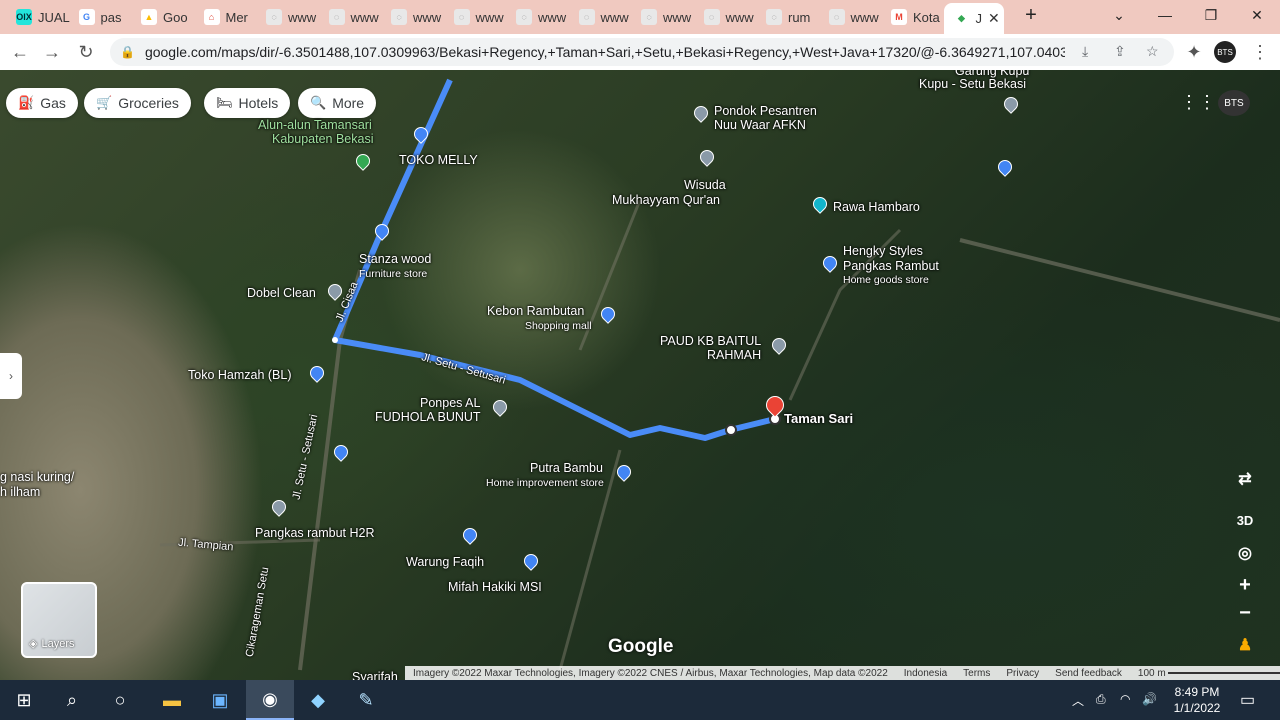 Image resolution: width=1280 pixels, height=720 pixels. I want to click on filter-hotels-button: 🛏 Hotels, so click(247, 103).